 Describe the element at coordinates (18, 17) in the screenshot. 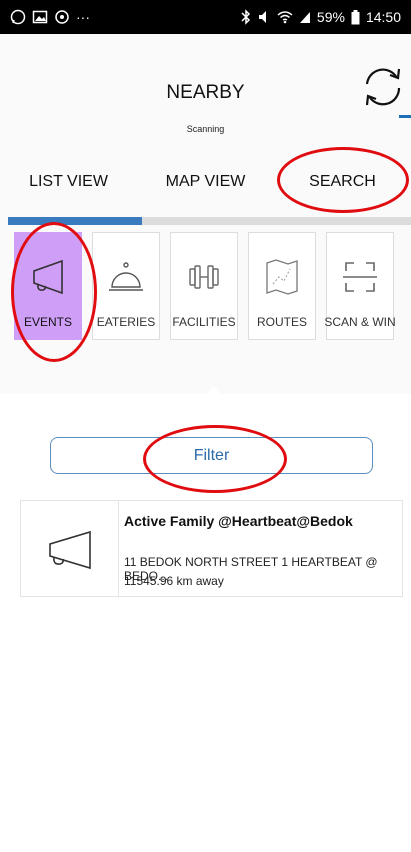

I see `whatsapp-icon` at that location.